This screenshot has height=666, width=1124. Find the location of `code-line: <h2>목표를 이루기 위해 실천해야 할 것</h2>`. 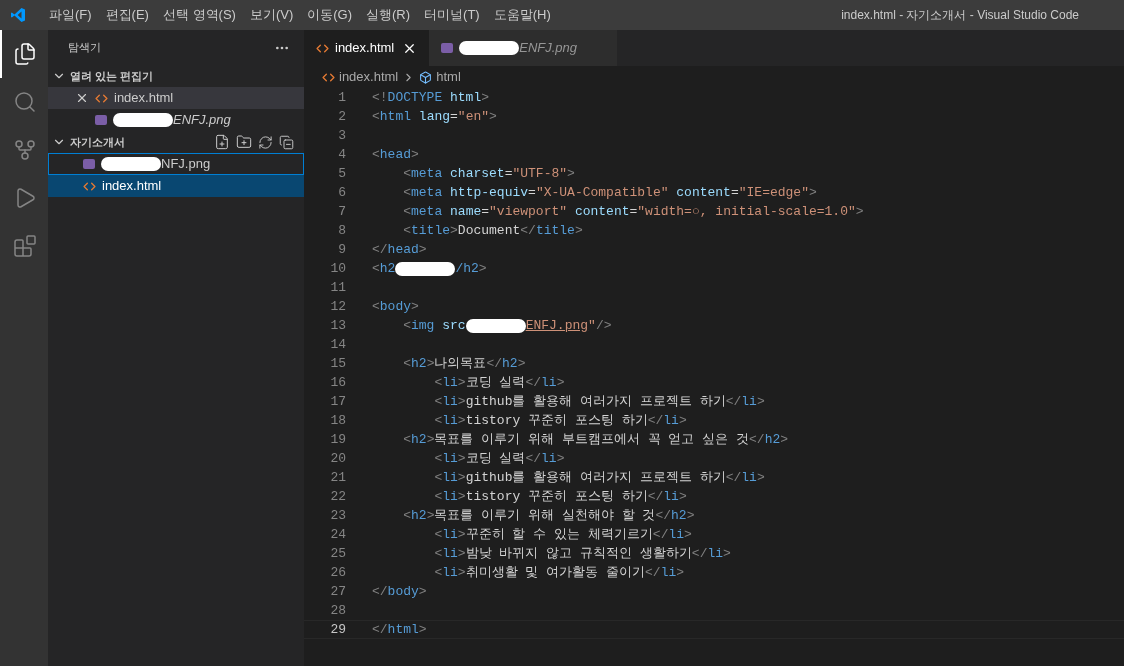

code-line: <h2>목표를 이루기 위해 실천해야 할 것</h2> is located at coordinates (548, 515).